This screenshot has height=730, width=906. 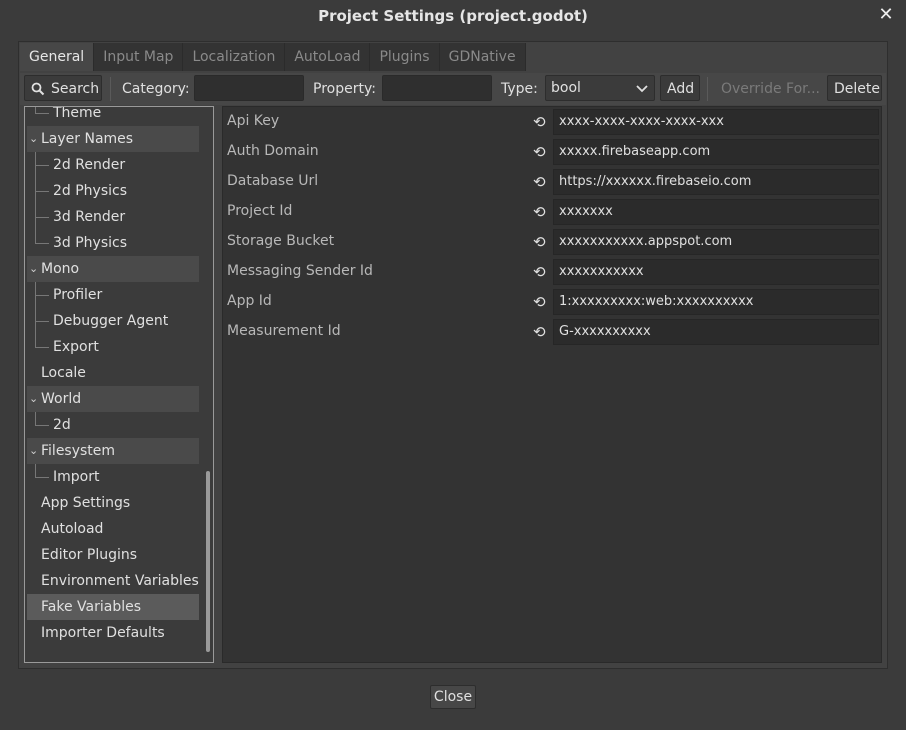 What do you see at coordinates (113, 373) in the screenshot?
I see `tree-item-locale: Locale` at bounding box center [113, 373].